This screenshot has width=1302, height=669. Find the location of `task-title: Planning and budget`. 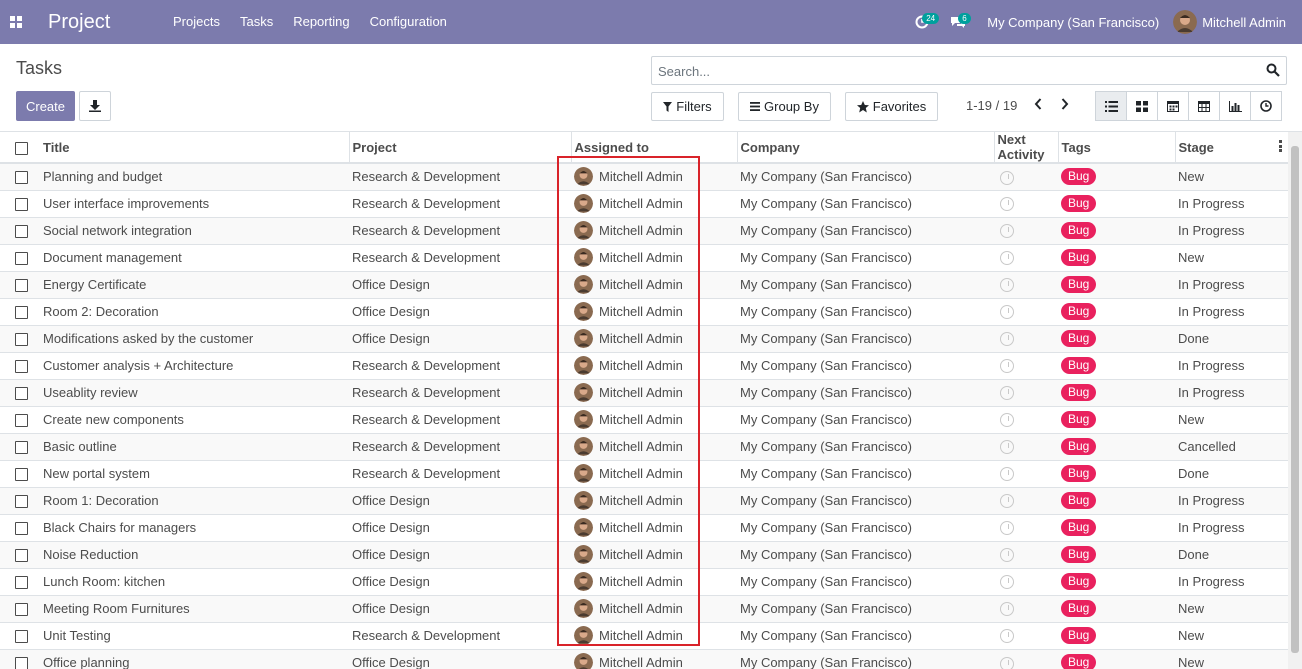

task-title: Planning and budget is located at coordinates (194, 176).